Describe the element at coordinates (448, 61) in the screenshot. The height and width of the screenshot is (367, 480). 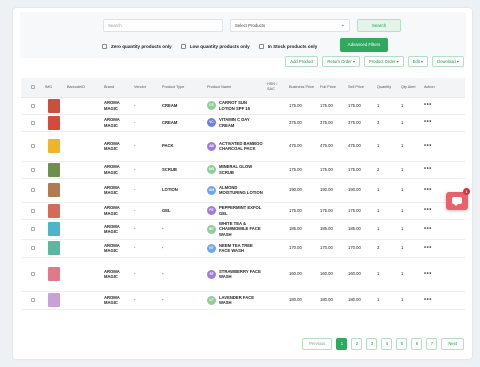
I see `download-button: Download ▾` at that location.